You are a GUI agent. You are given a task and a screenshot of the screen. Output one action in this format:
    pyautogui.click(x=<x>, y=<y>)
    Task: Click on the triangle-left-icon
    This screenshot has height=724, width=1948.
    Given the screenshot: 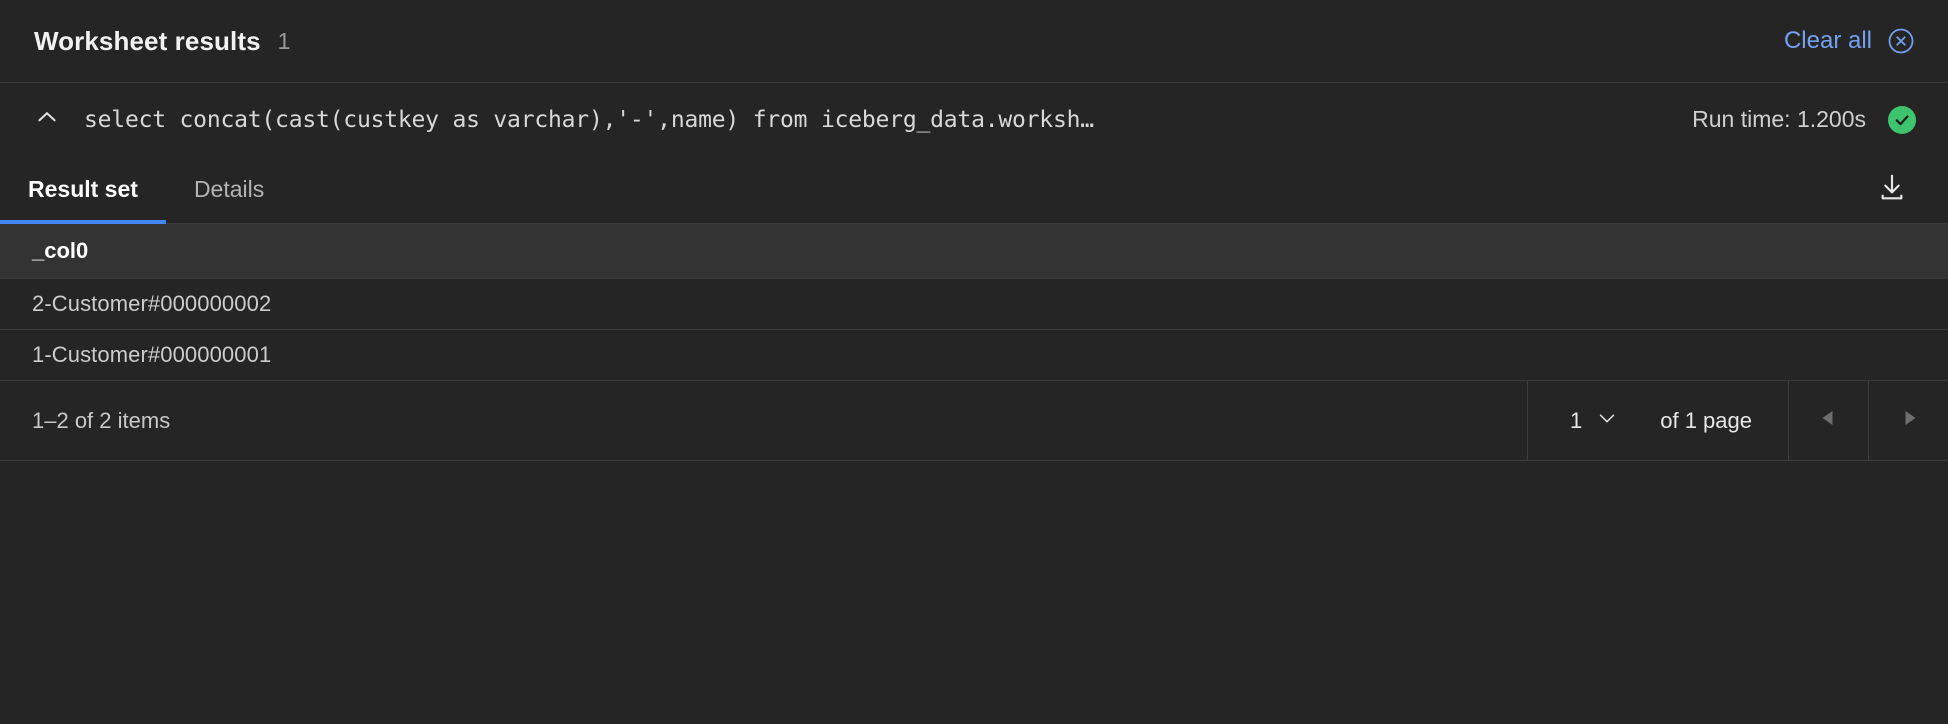 What is the action you would take?
    pyautogui.click(x=1829, y=420)
    